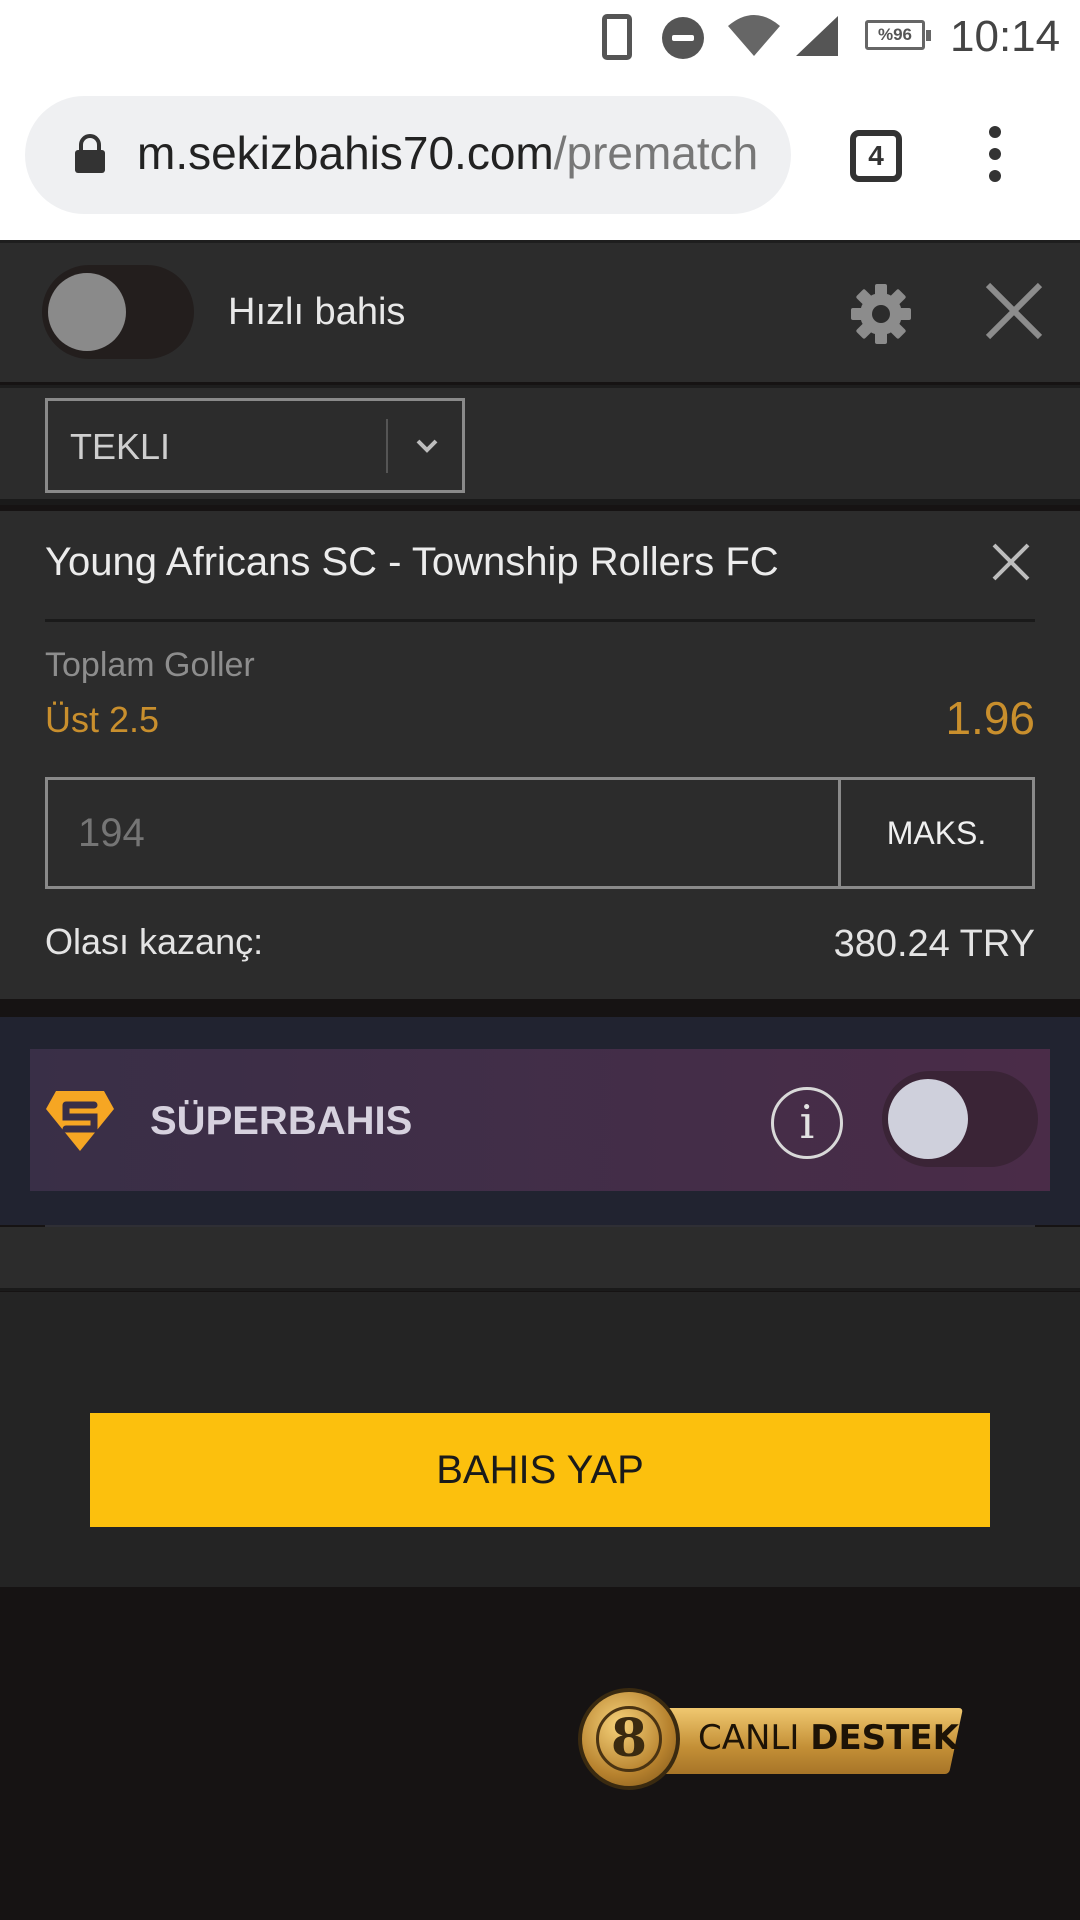  Describe the element at coordinates (754, 35) in the screenshot. I see `wifi-icon` at that location.